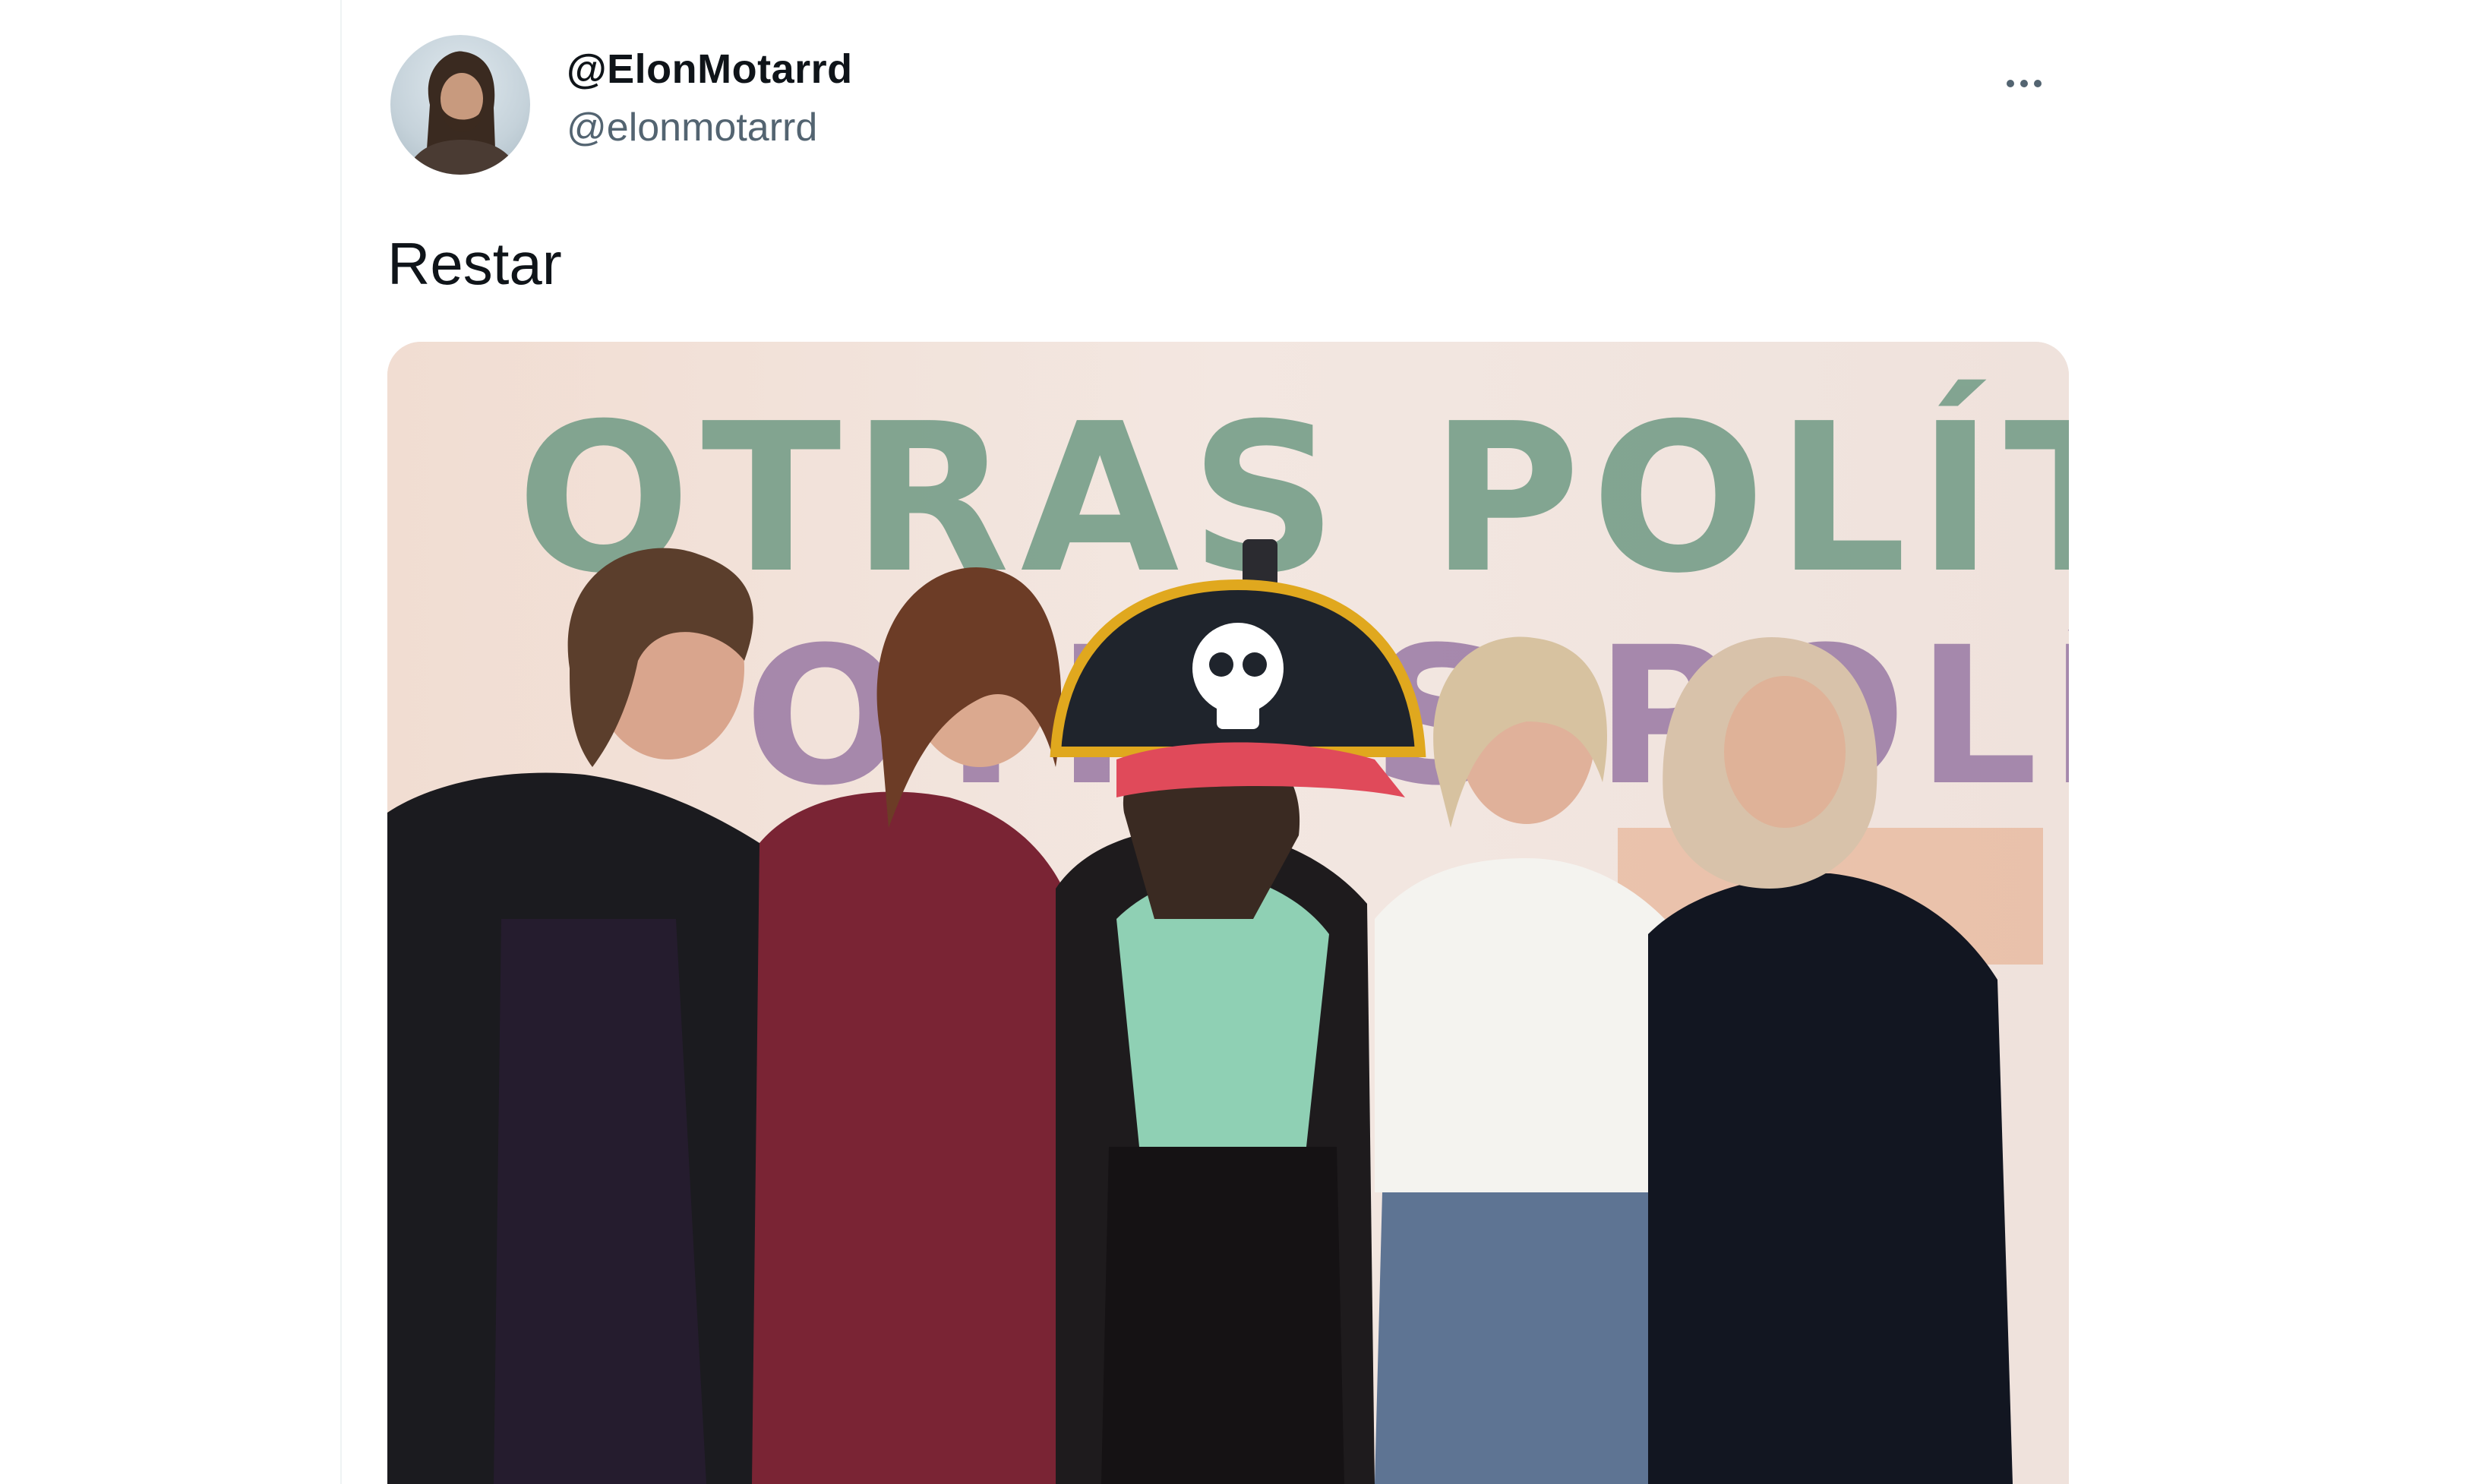 The height and width of the screenshot is (1484, 2479). What do you see at coordinates (2010, 83) in the screenshot?
I see `more-horizontal-icon` at bounding box center [2010, 83].